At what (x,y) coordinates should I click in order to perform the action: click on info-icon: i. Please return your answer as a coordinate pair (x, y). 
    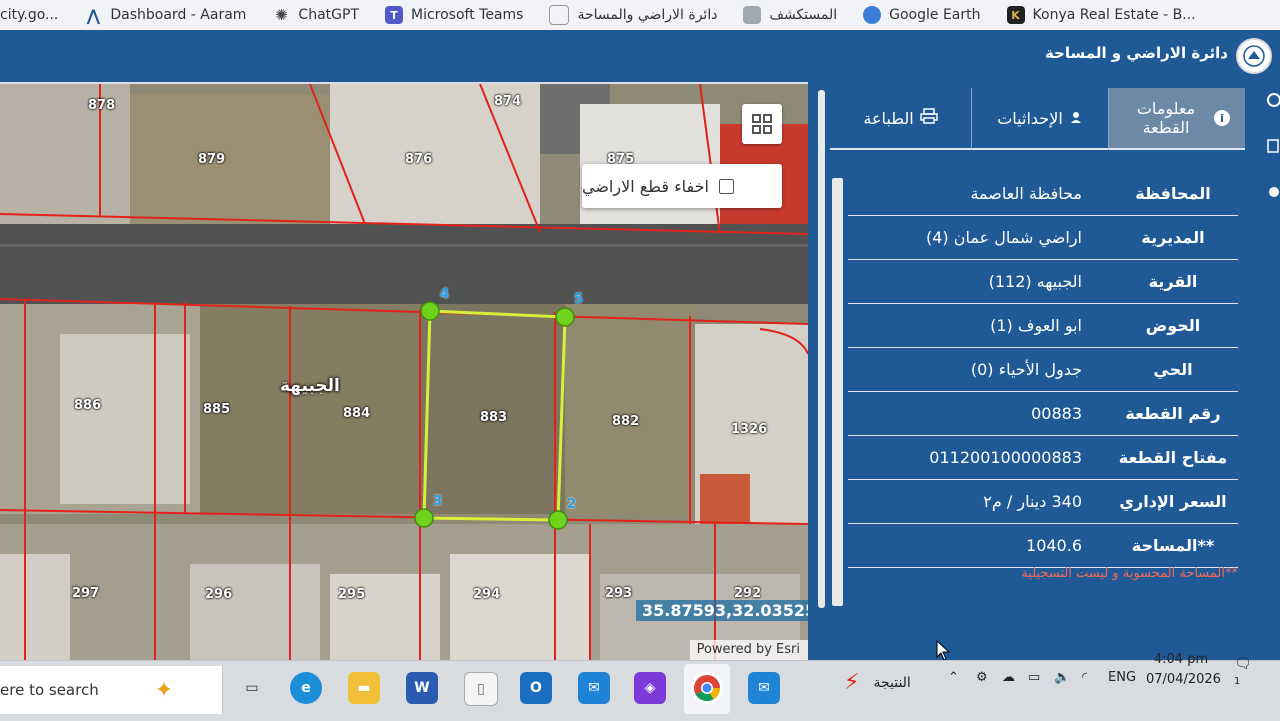
    Looking at the image, I should click on (1222, 118).